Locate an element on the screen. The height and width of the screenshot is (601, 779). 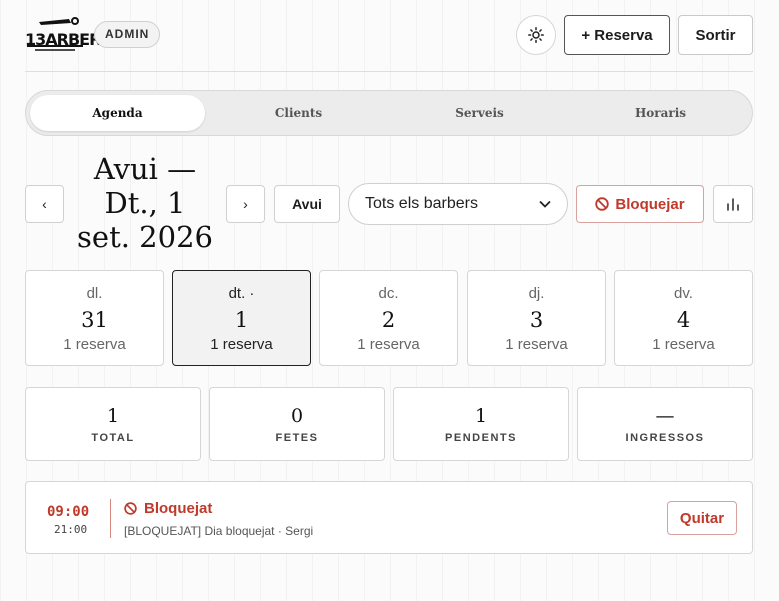
sun-icon is located at coordinates (536, 35).